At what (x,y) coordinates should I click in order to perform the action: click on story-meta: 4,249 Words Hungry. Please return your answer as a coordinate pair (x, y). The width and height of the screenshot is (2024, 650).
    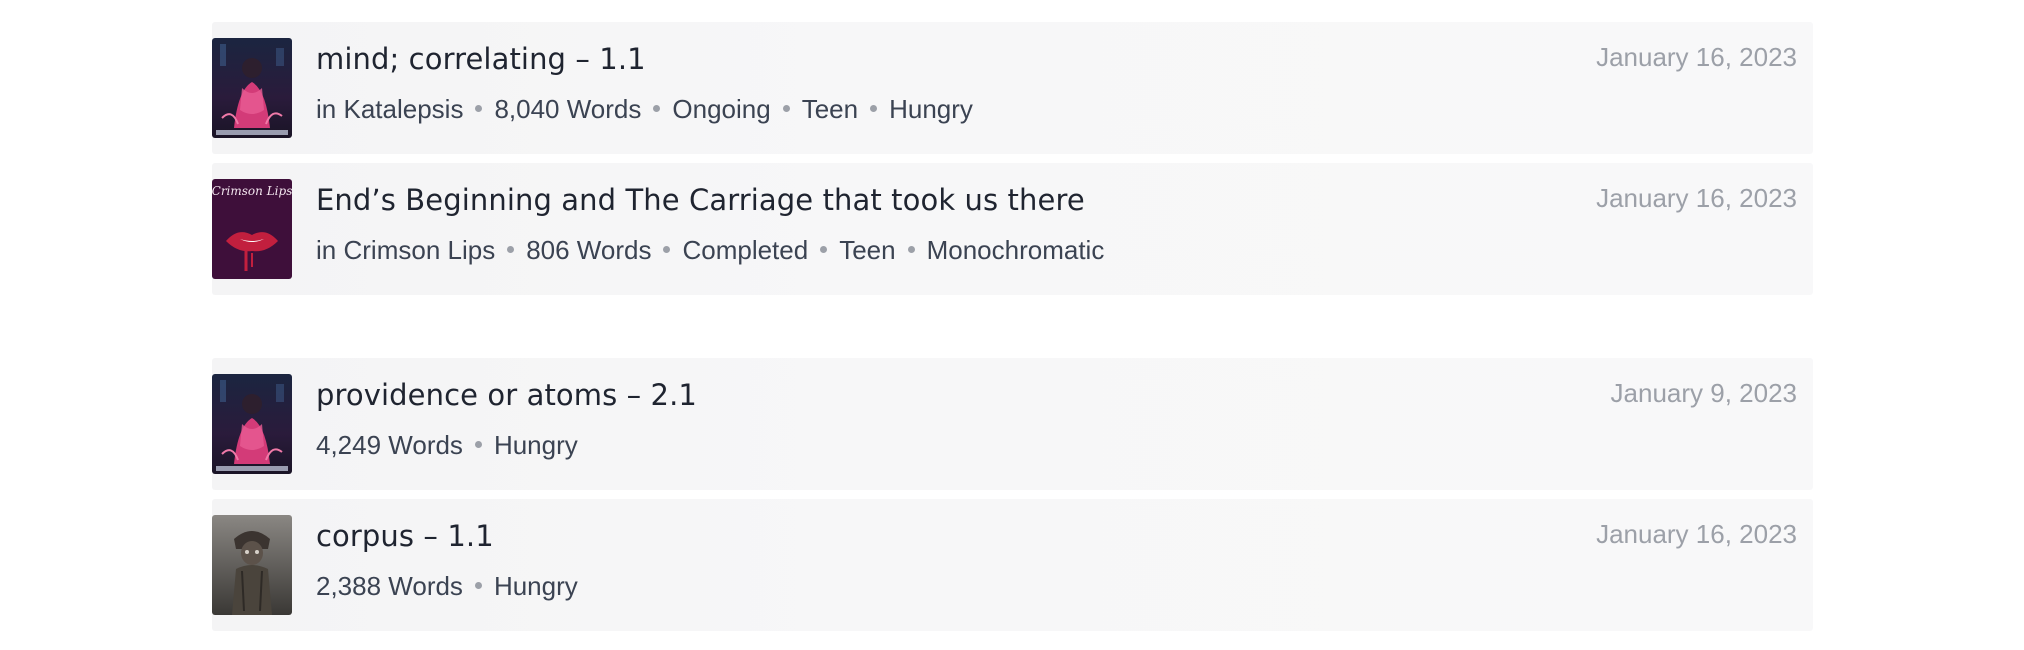
    Looking at the image, I should click on (447, 445).